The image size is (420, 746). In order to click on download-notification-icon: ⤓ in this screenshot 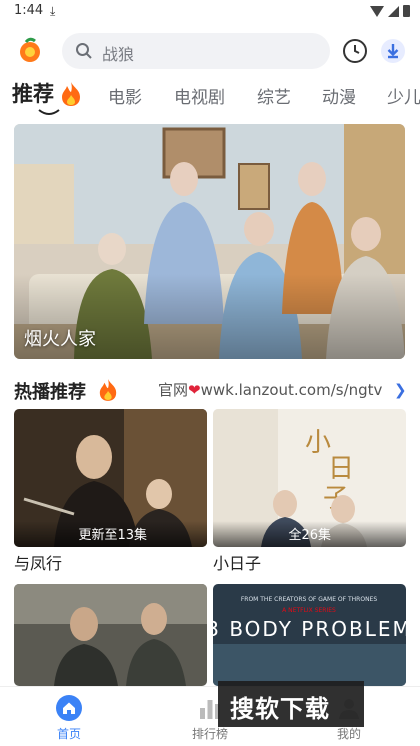, I will do `click(53, 11)`.